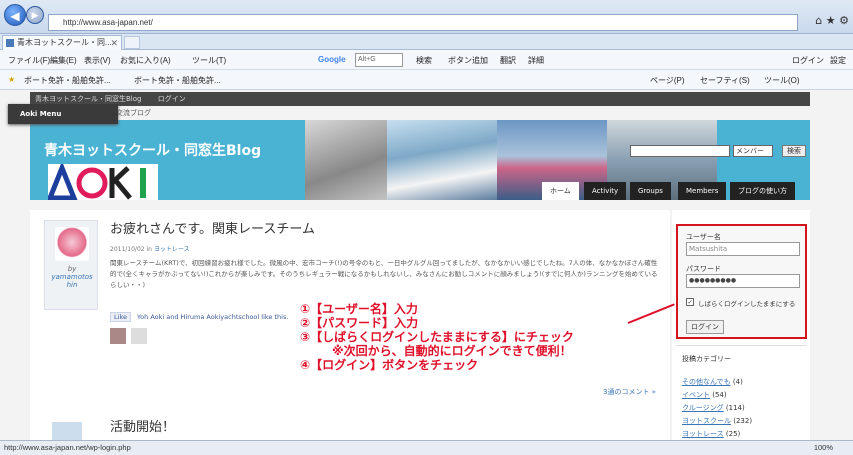 The width and height of the screenshot is (853, 455). Describe the element at coordinates (706, 421) in the screenshot. I see `category-link: ヨットスクール` at that location.